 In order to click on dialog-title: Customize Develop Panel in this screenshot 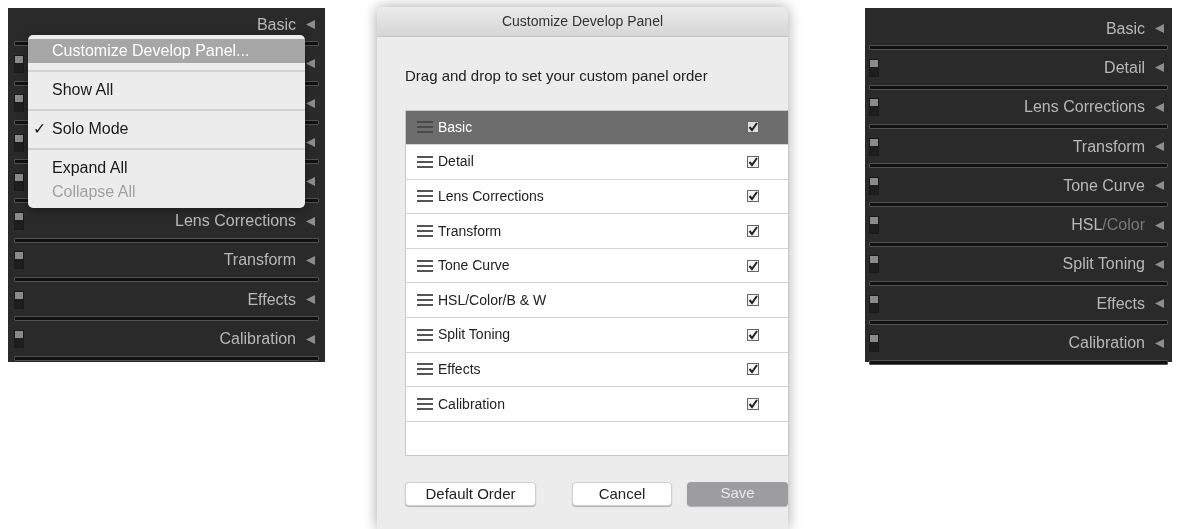, I will do `click(582, 22)`.